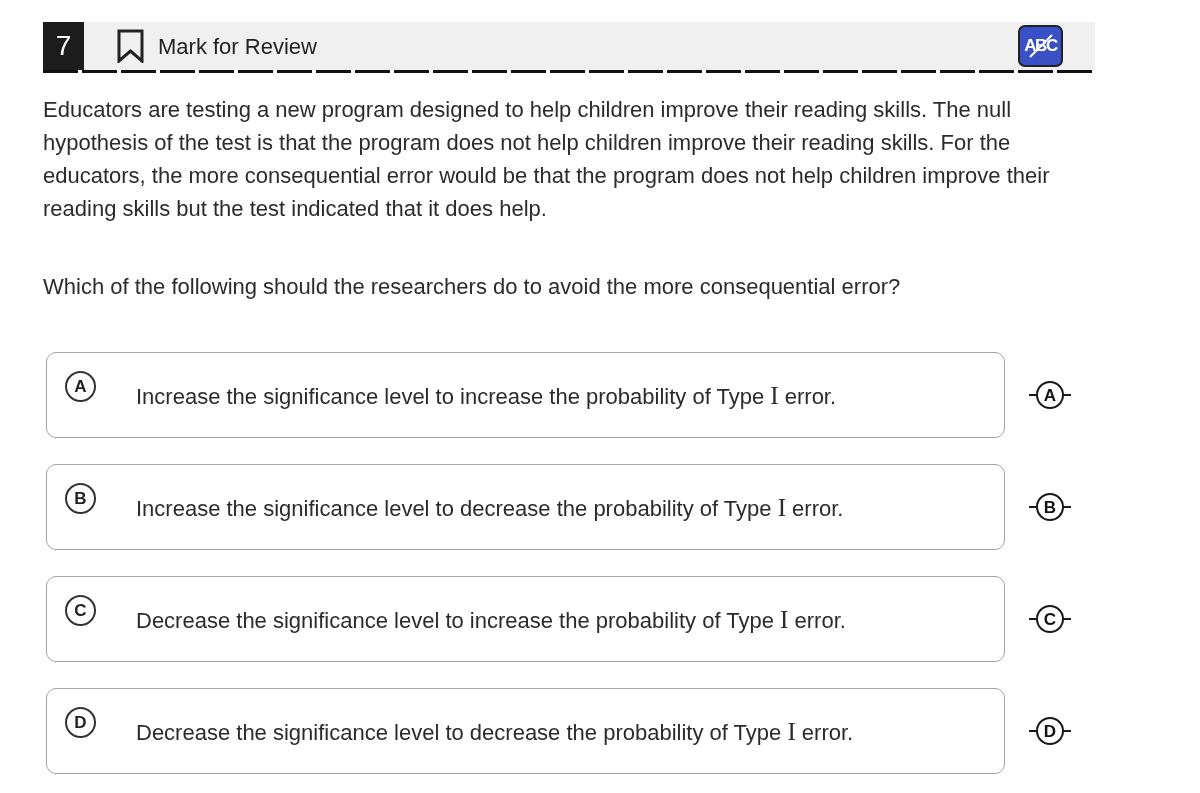 The width and height of the screenshot is (1200, 793). I want to click on answer-choice: C Decrease the significance level to increase the probability of Type I error., so click(525, 619).